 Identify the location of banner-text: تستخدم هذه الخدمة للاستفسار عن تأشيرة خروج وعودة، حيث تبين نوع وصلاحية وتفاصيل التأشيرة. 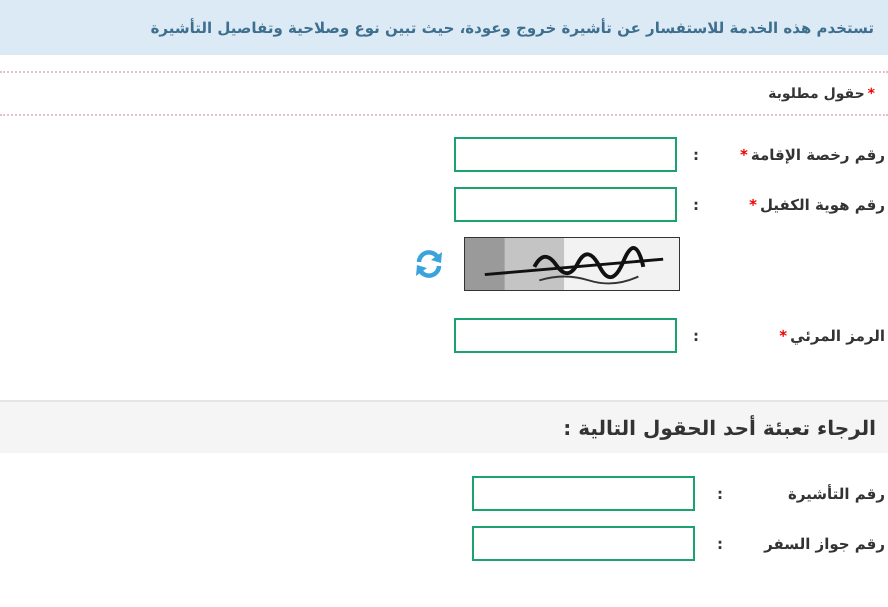
(512, 27).